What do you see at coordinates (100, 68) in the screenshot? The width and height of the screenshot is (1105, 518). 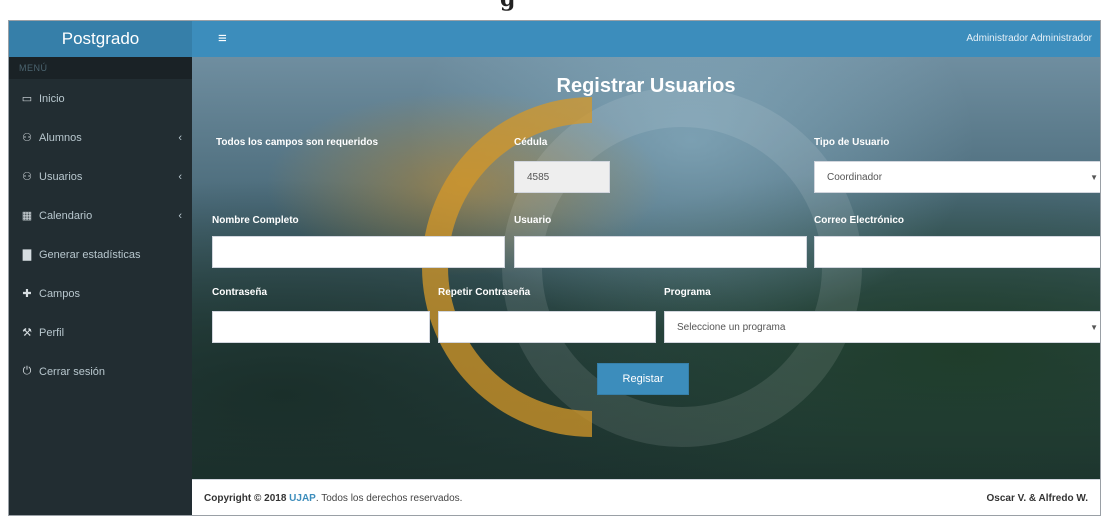 I see `sidebar-section-label: MENÚ` at bounding box center [100, 68].